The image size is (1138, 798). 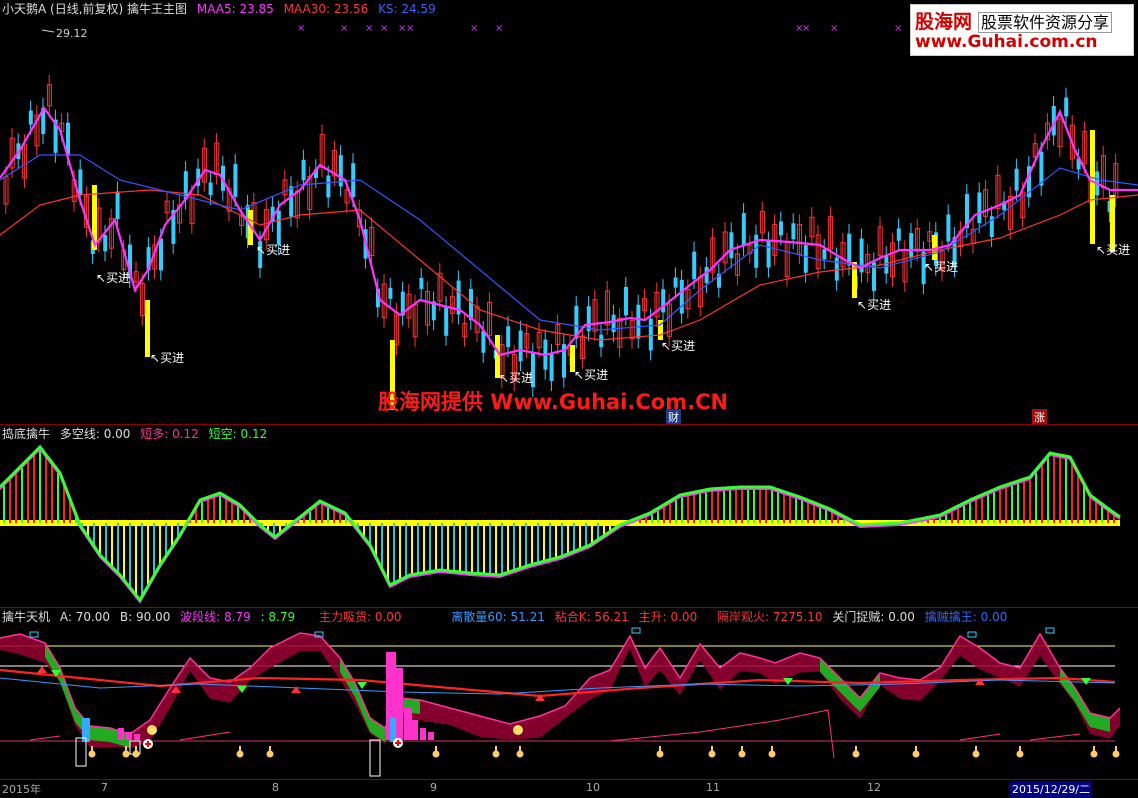 What do you see at coordinates (873, 617) in the screenshot?
I see `guanmen-label: 关门捉贼: 0.00` at bounding box center [873, 617].